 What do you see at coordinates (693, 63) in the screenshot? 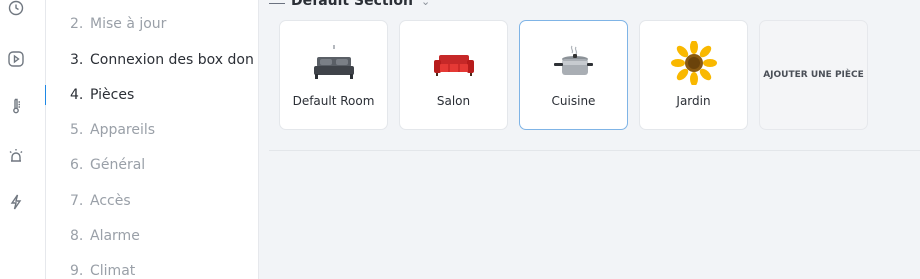
I see `sunflower-icon` at bounding box center [693, 63].